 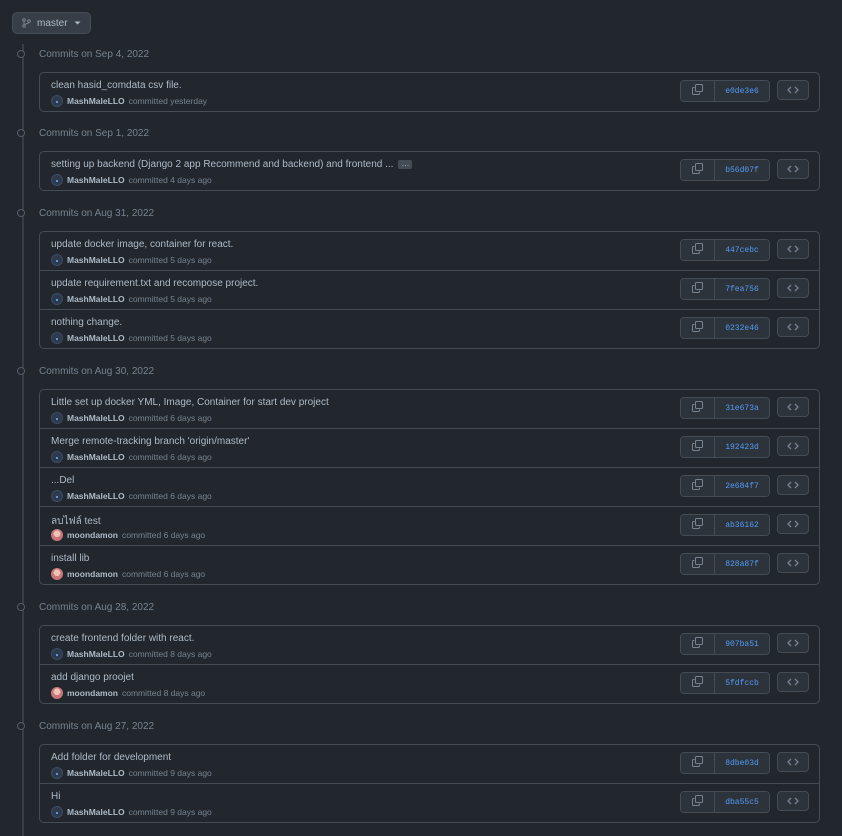 I want to click on commit-sha-link: 447cebc, so click(x=742, y=250).